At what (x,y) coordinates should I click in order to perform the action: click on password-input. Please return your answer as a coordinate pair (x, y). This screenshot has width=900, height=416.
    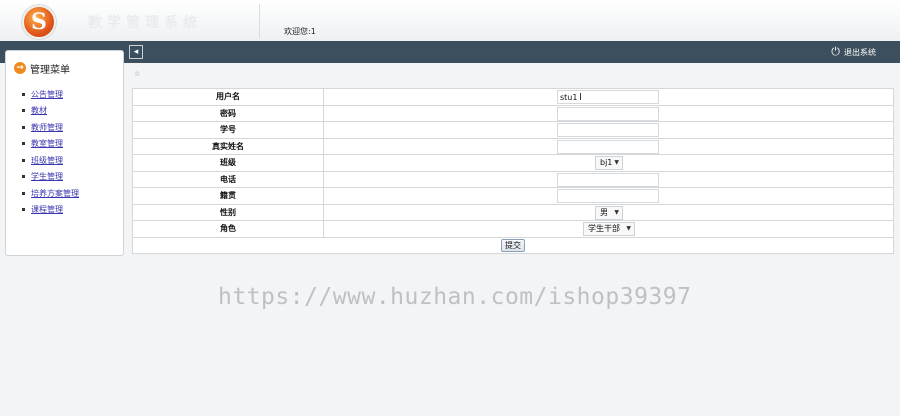
    Looking at the image, I should click on (608, 113).